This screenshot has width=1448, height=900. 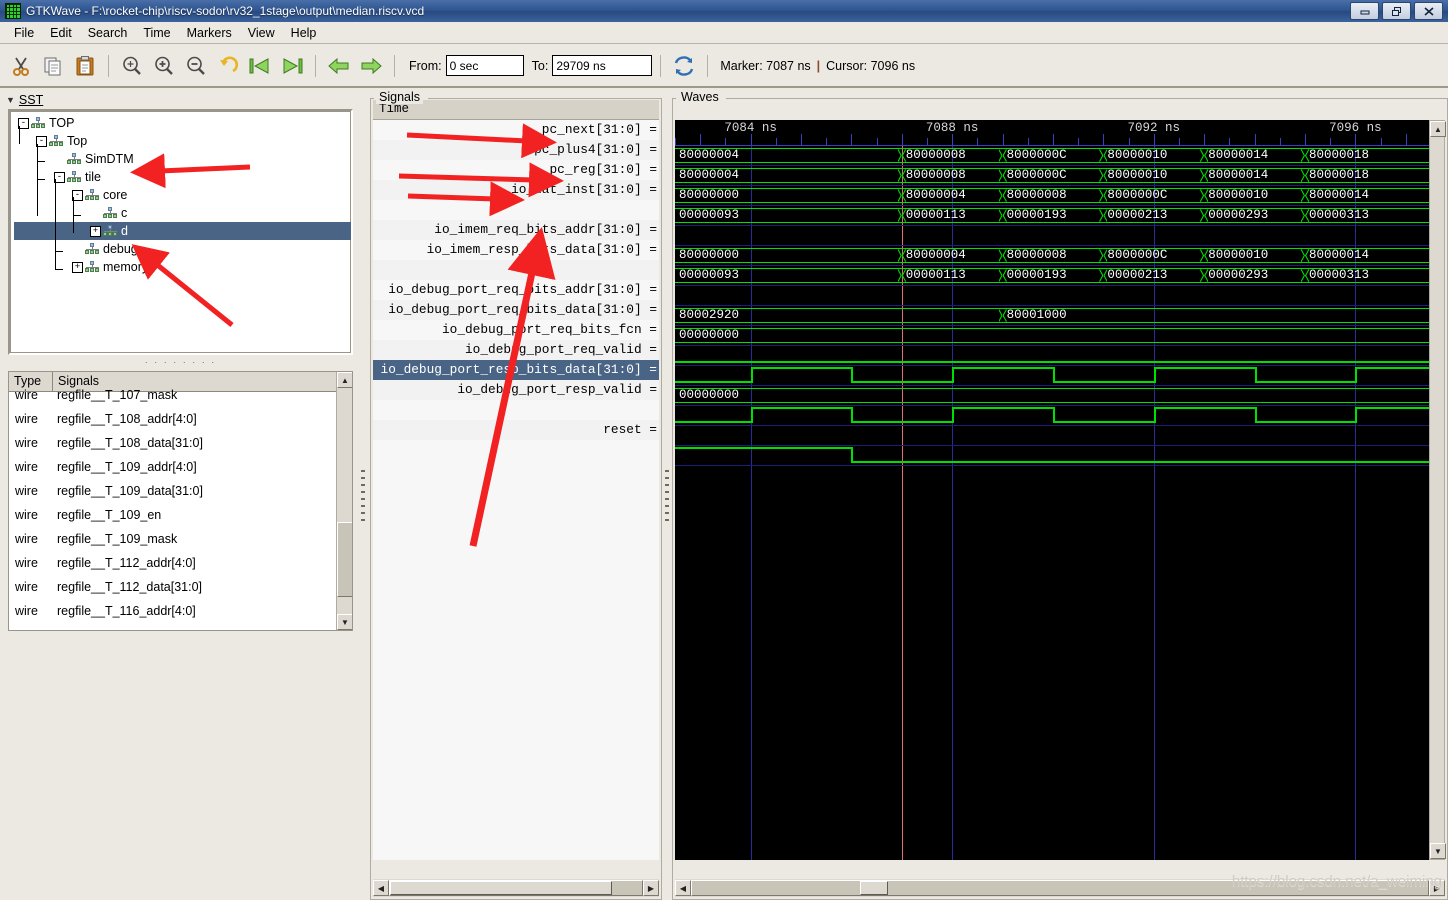 I want to click on scroll-up-icon: ▲, so click(x=344, y=380).